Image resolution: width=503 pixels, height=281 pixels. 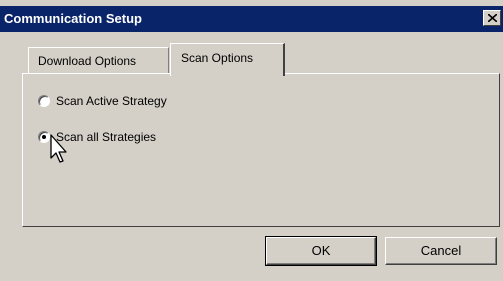 I want to click on mouse-cursor-icon, so click(x=58, y=148).